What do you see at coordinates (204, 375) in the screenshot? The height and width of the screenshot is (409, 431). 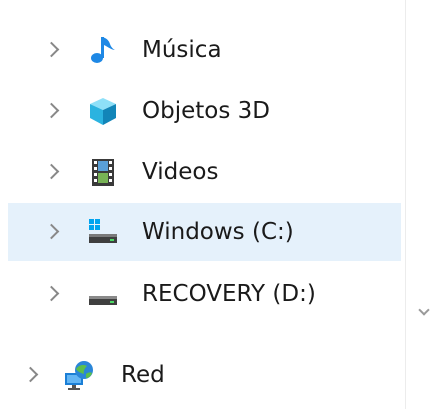 I see `nav-item-red: Red` at bounding box center [204, 375].